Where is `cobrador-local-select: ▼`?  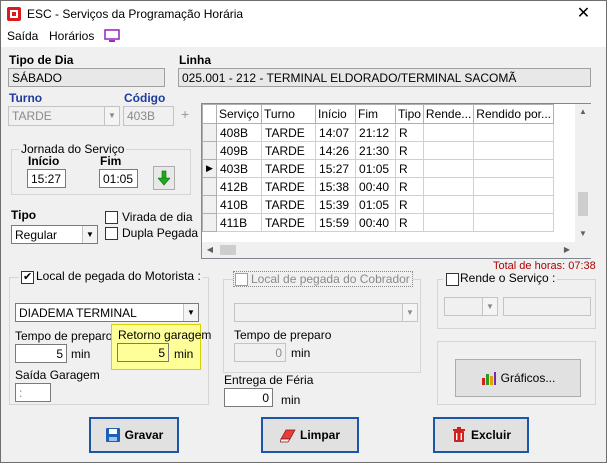 cobrador-local-select: ▼ is located at coordinates (326, 312).